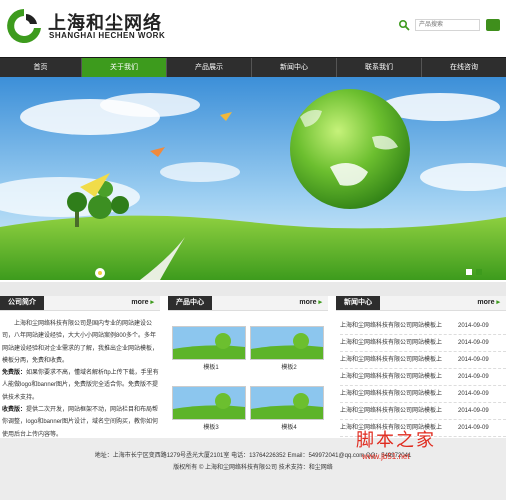  I want to click on product-caption: 模板1, so click(211, 368).